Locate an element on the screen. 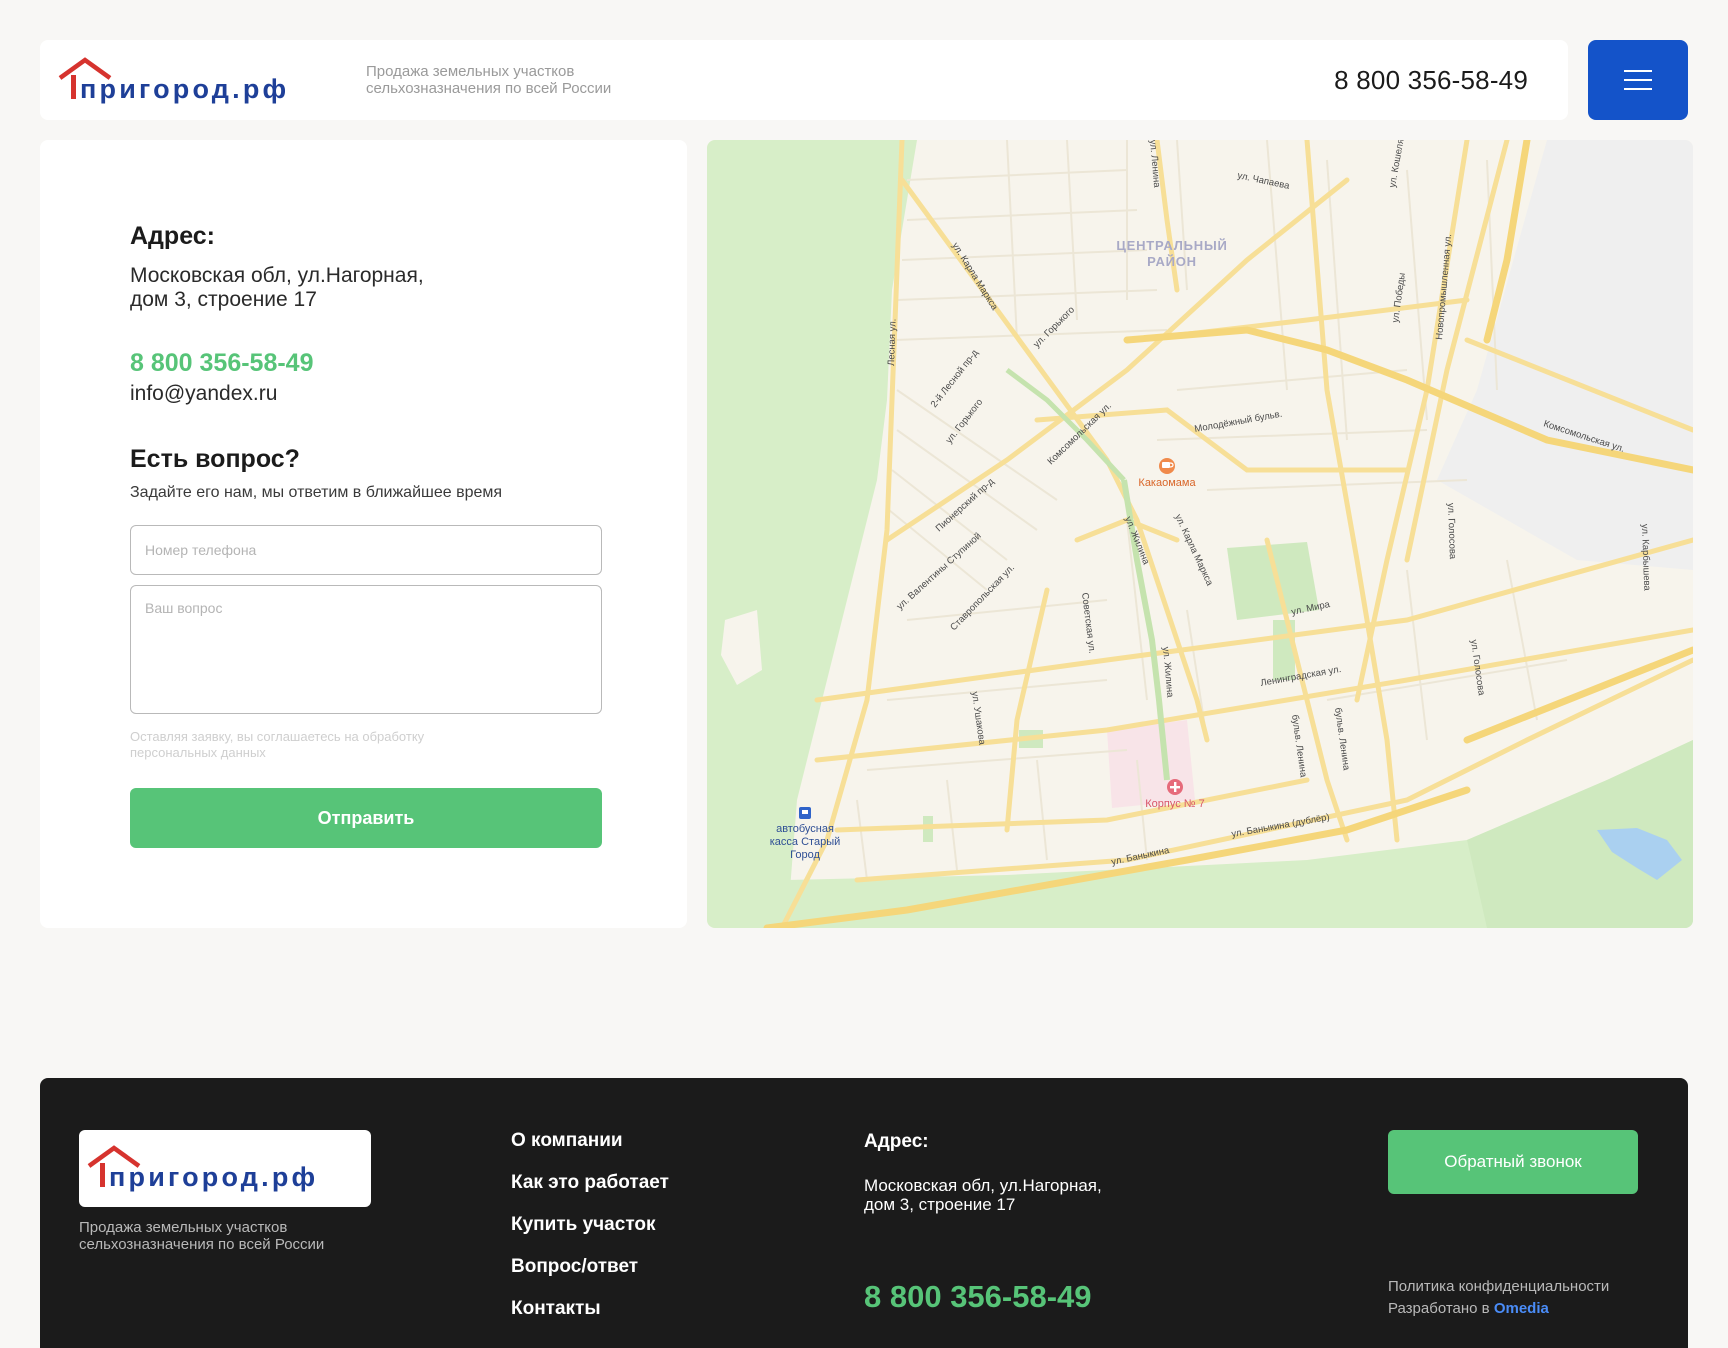 The height and width of the screenshot is (1348, 1728). district-label: РАЙОН is located at coordinates (1172, 261).